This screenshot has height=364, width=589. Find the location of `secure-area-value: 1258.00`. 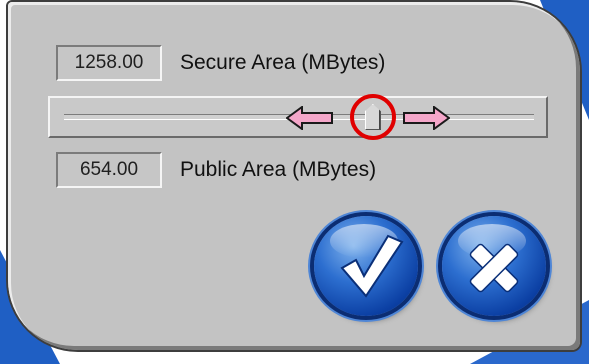

secure-area-value: 1258.00 is located at coordinates (109, 62).